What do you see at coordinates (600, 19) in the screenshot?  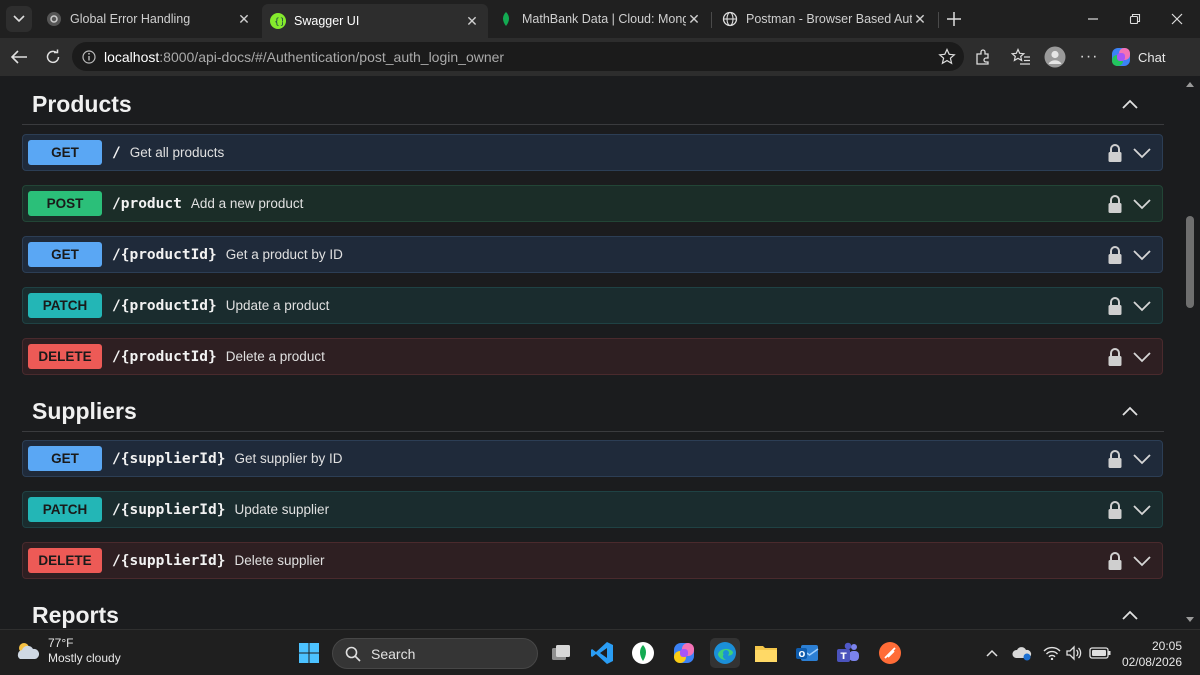 I see `tab-mongodb: MathBank Data | Cloud: MongoDB ✕` at bounding box center [600, 19].